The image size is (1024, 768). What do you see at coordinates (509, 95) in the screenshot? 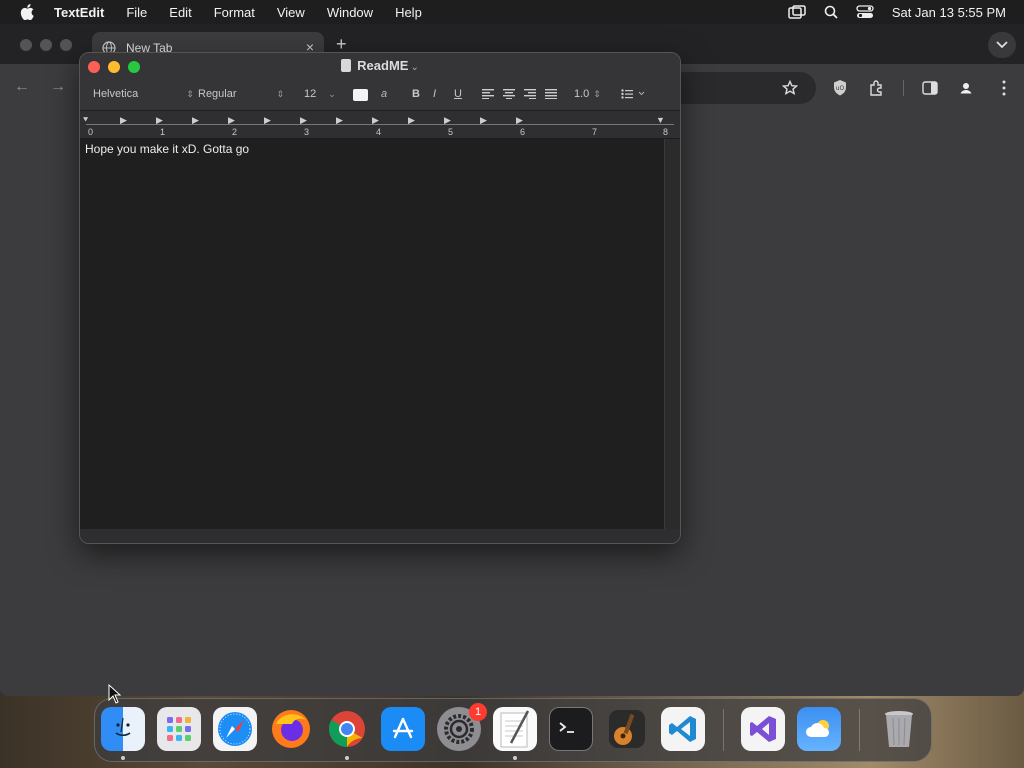
I see `align-center-icon` at bounding box center [509, 95].